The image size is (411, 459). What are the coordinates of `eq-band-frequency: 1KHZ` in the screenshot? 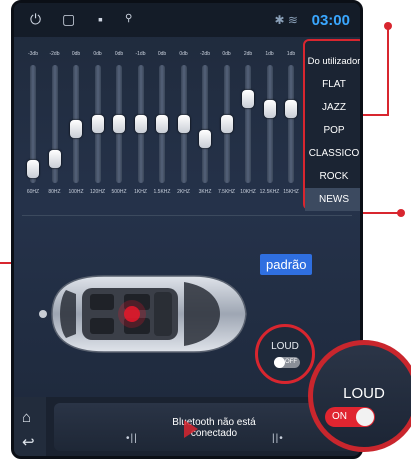 It's located at (140, 192).